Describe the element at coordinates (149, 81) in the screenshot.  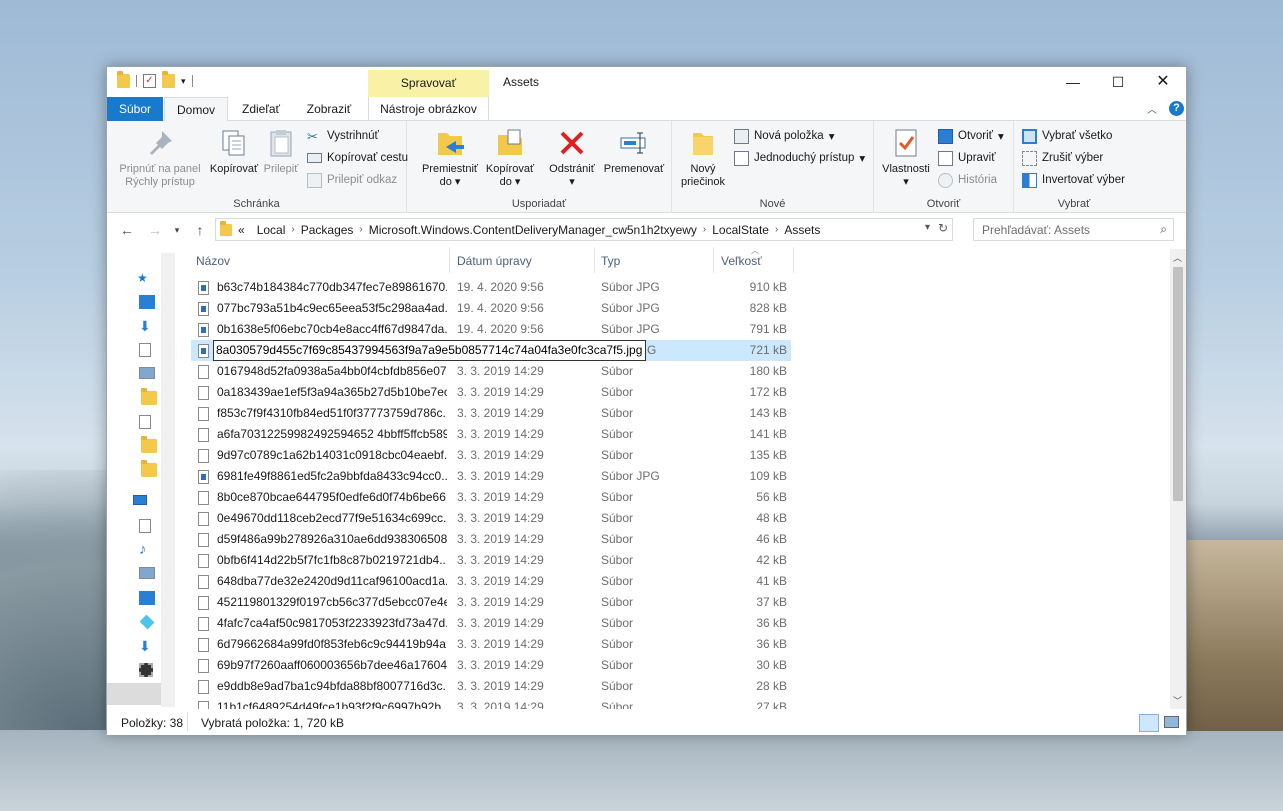
I see `properties-check-icon: ✓` at that location.